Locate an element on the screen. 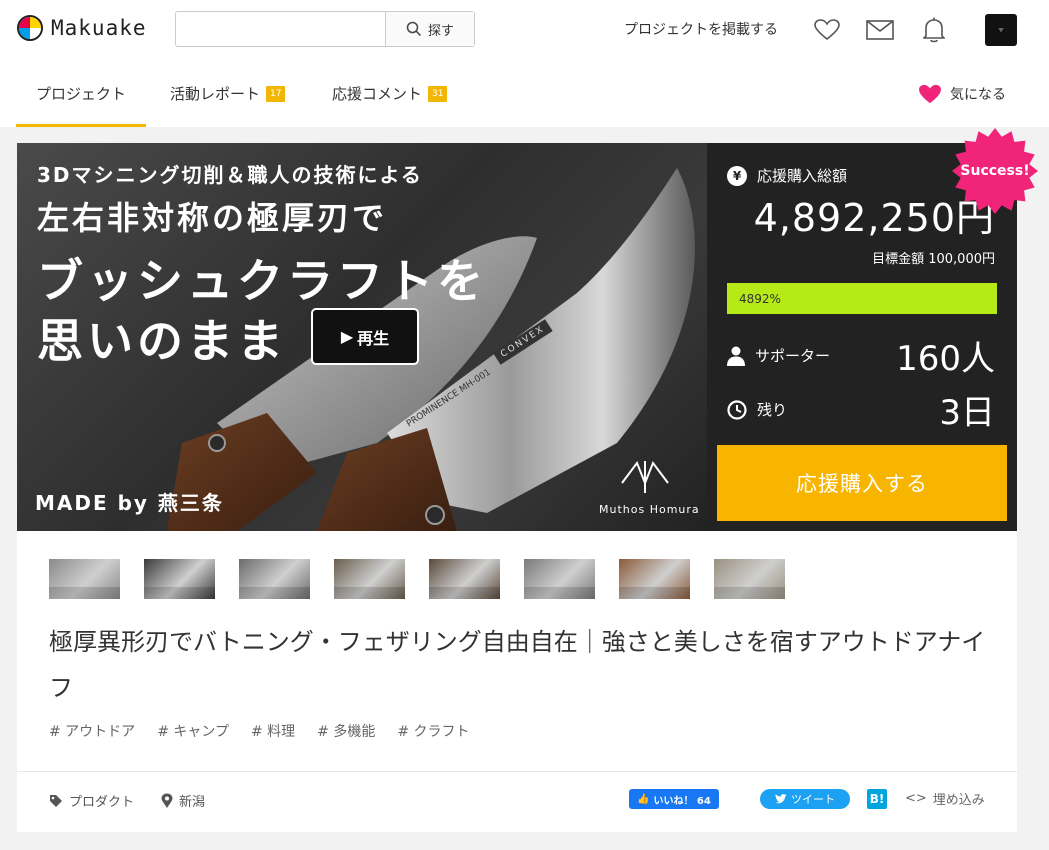 The width and height of the screenshot is (1049, 850). support-purchase-button: 応援購入する is located at coordinates (862, 483).